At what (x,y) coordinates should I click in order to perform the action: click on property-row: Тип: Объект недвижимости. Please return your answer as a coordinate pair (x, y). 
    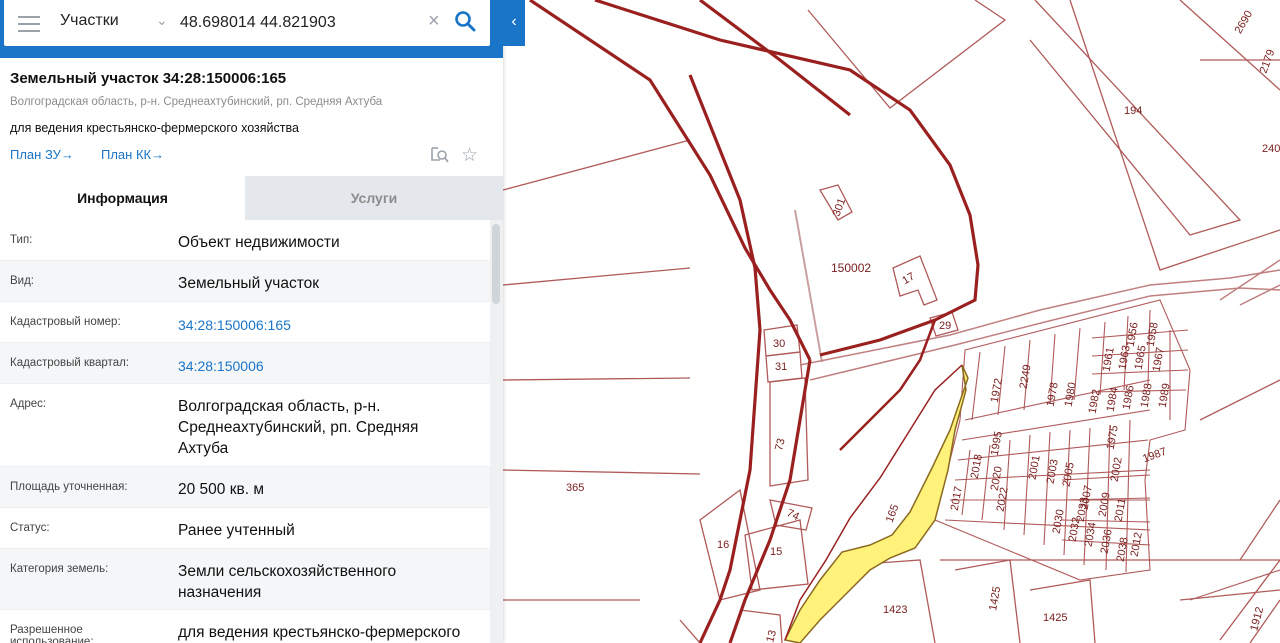
    Looking at the image, I should click on (245, 240).